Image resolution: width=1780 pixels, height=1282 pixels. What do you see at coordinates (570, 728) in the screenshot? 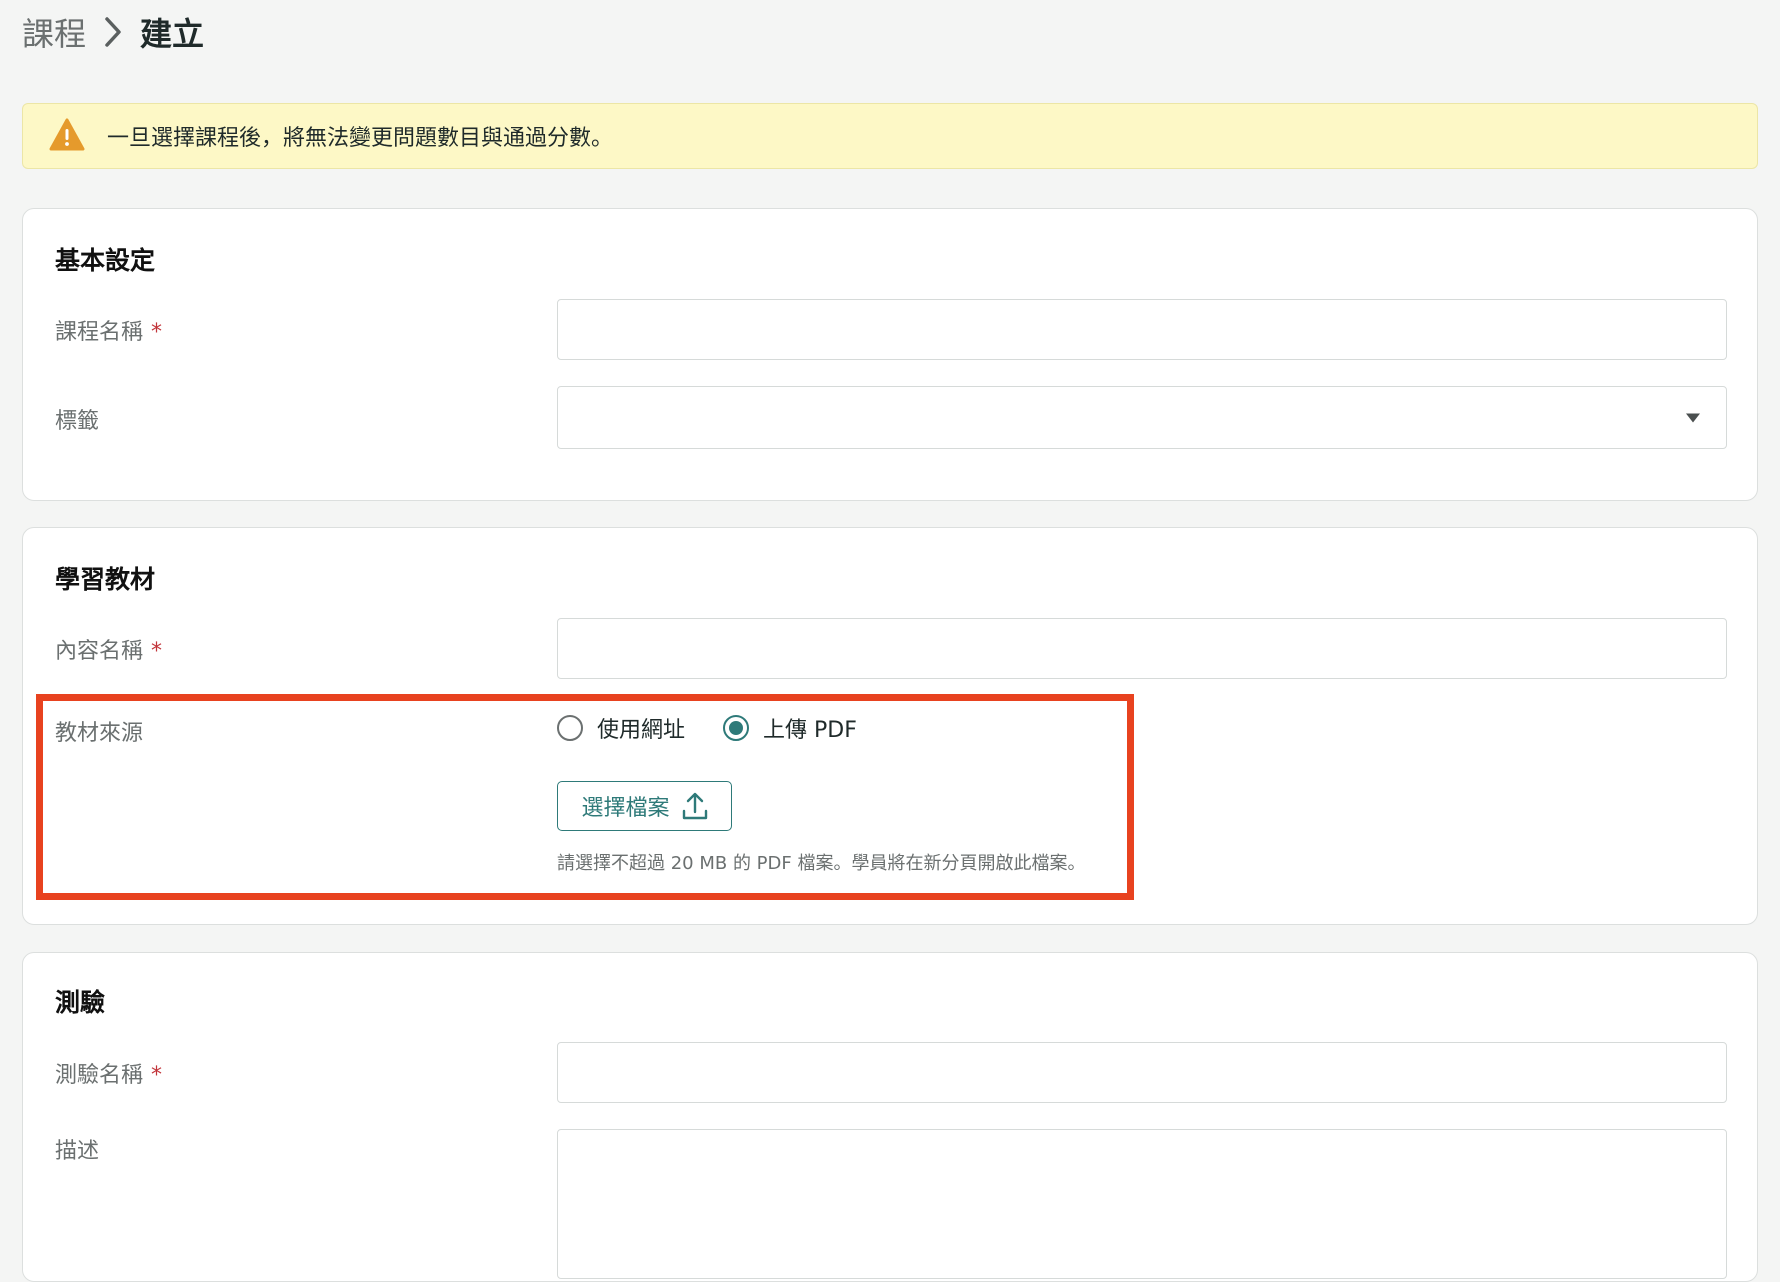
I see `radio-unchecked-icon` at bounding box center [570, 728].